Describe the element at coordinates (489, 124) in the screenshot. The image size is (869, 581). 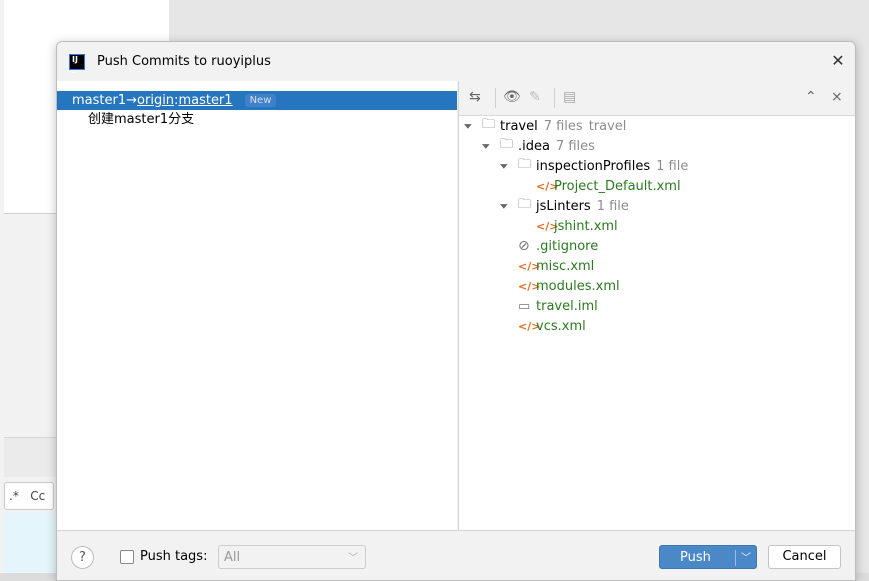
I see `module-folder-icon: 🗀` at that location.